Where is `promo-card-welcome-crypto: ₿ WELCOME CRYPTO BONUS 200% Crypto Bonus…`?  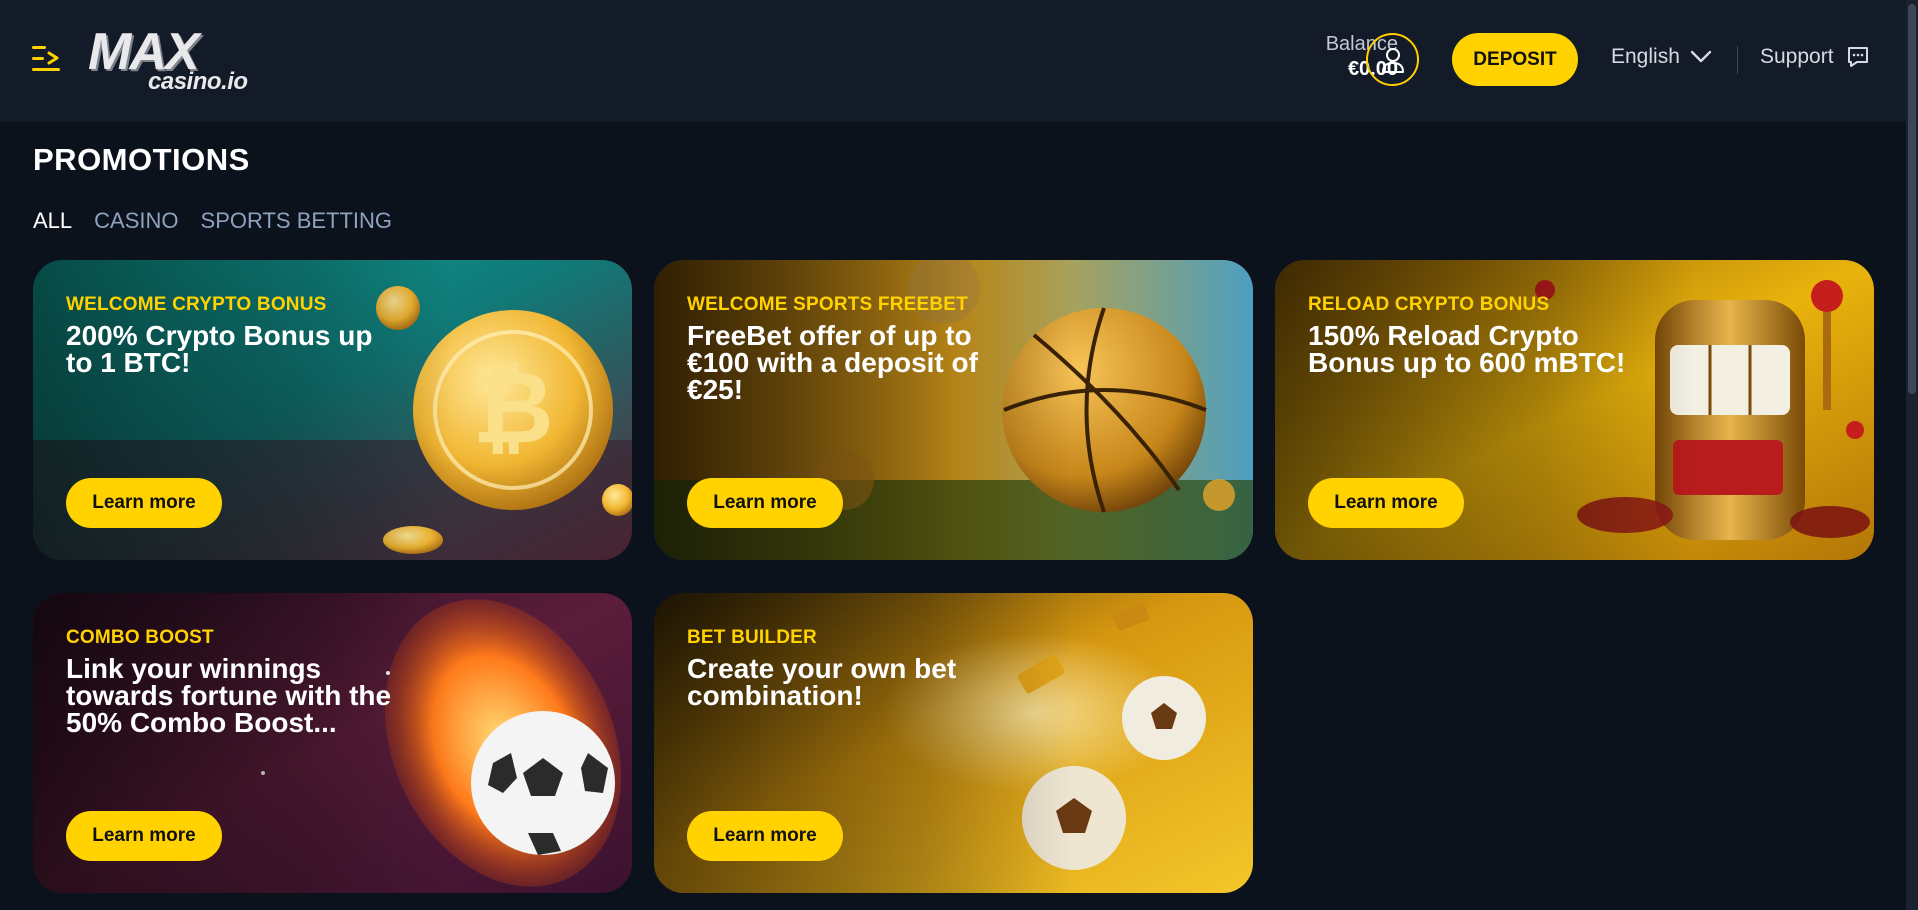
promo-card-welcome-crypto: ₿ WELCOME CRYPTO BONUS 200% Crypto Bonus… is located at coordinates (332, 410).